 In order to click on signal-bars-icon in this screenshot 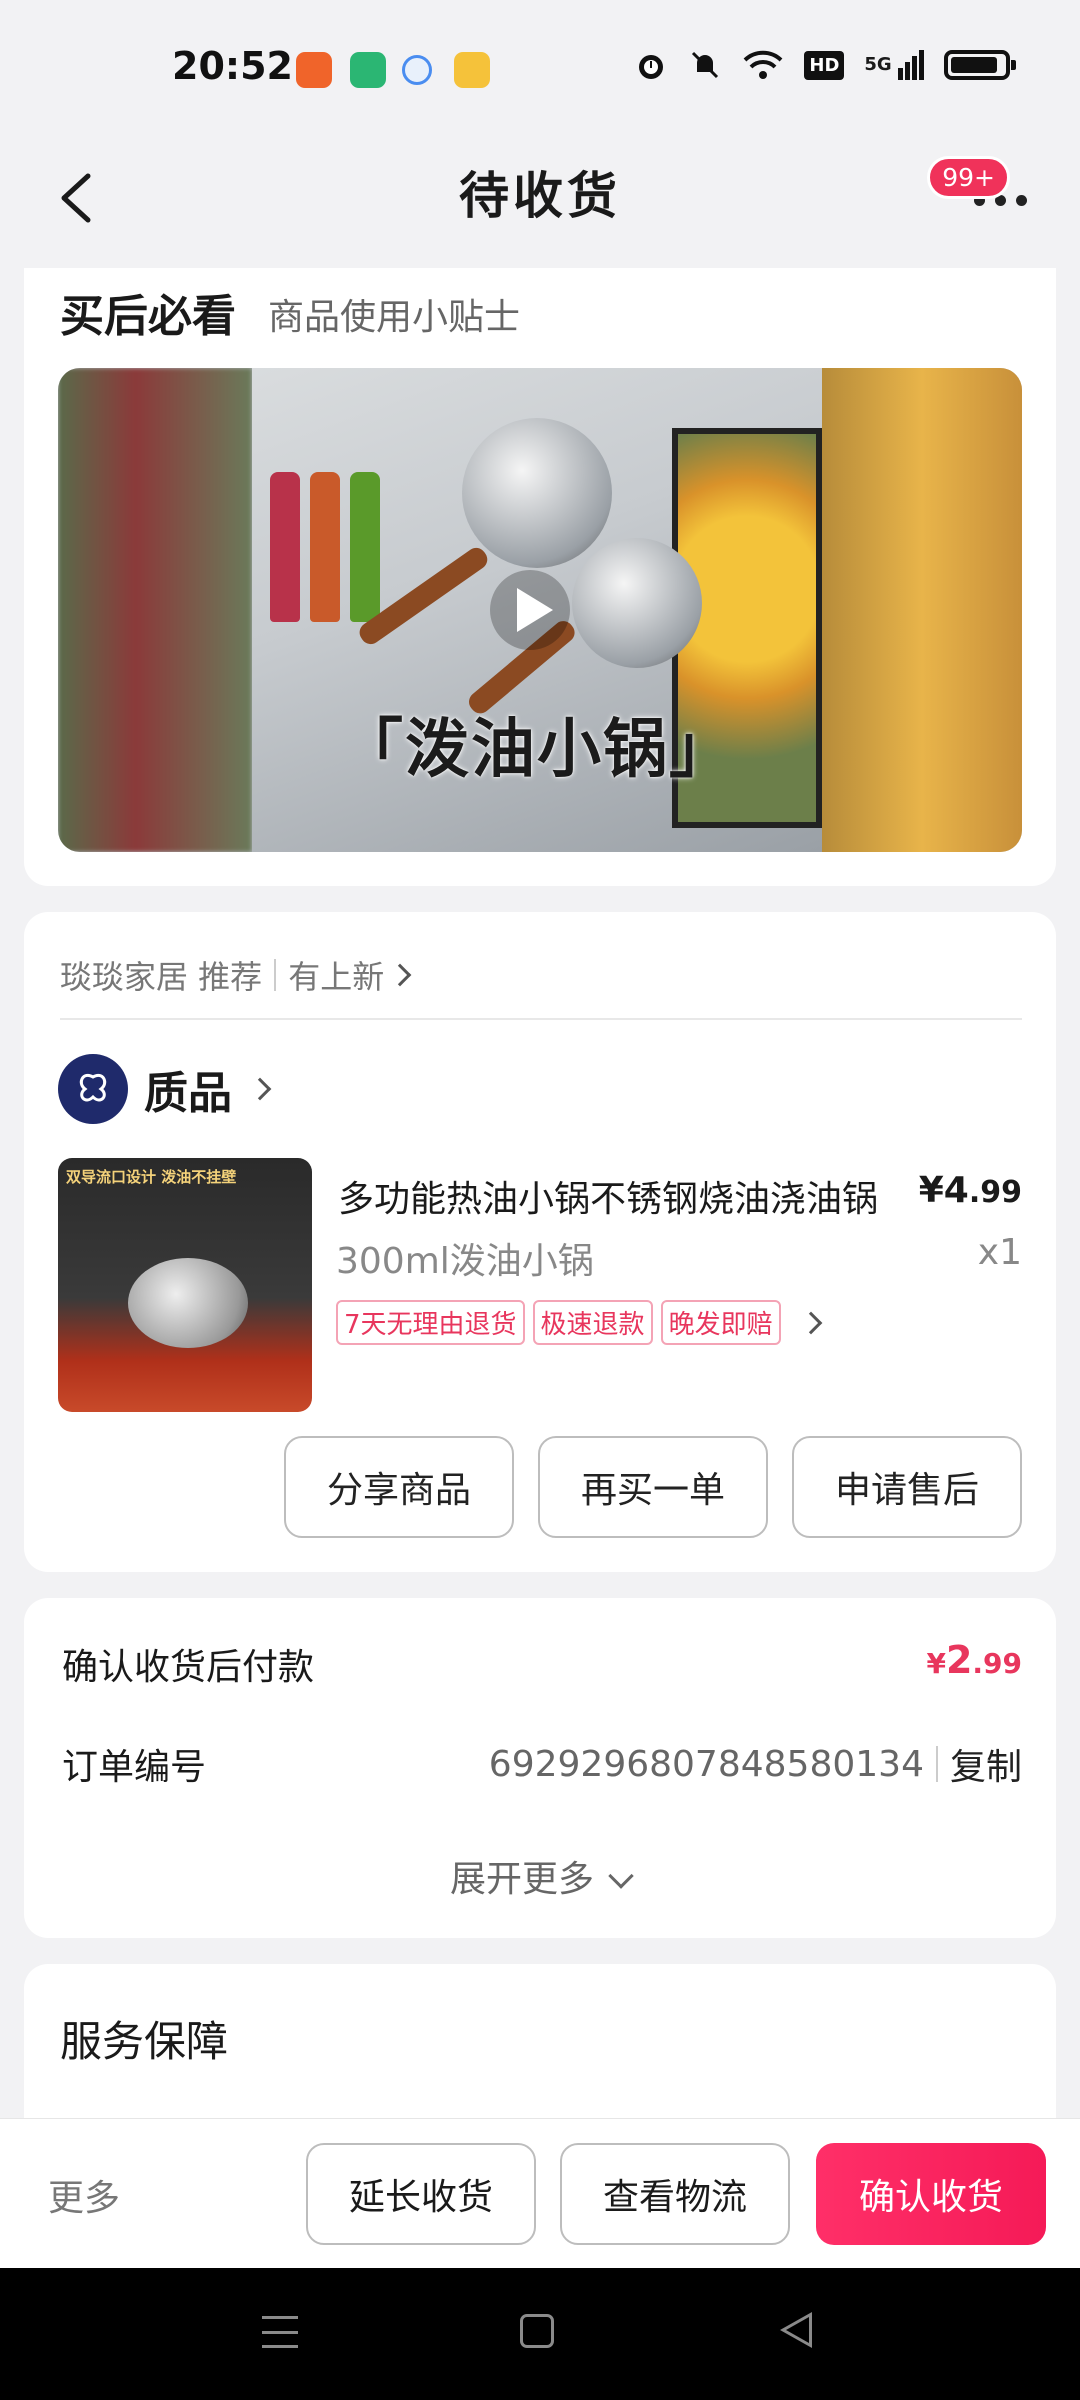, I will do `click(911, 65)`.